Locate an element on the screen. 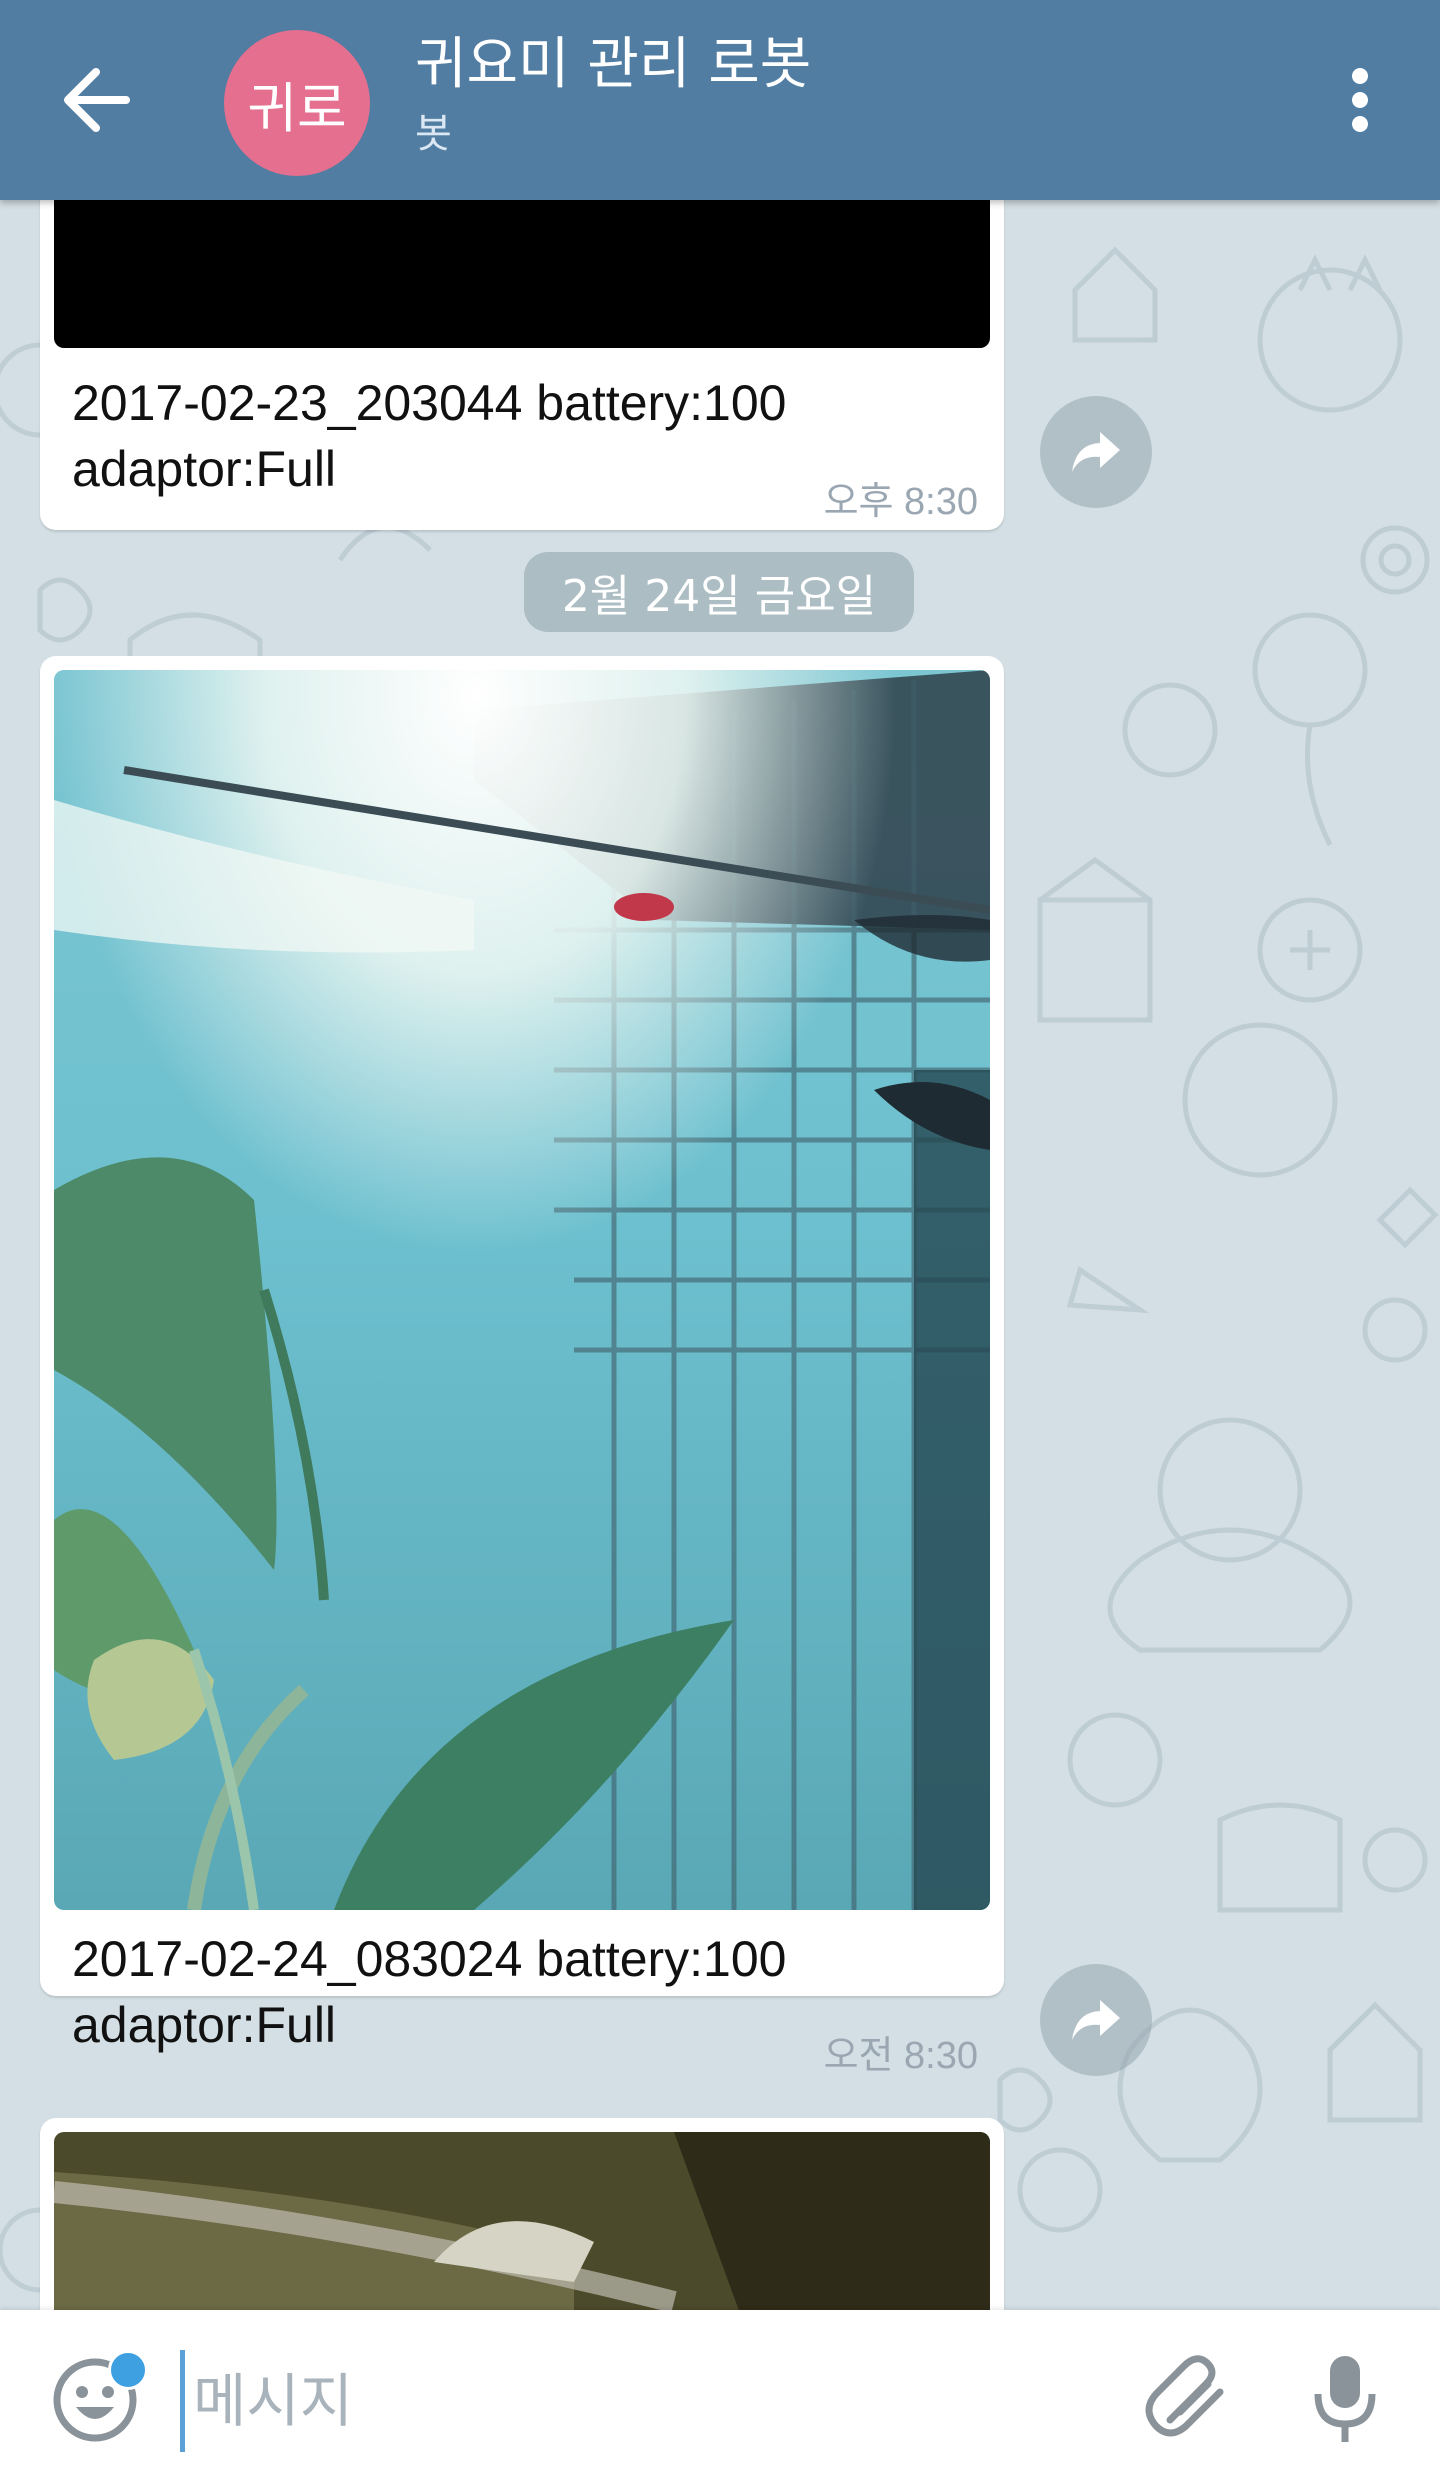  back-button is located at coordinates (95, 100).